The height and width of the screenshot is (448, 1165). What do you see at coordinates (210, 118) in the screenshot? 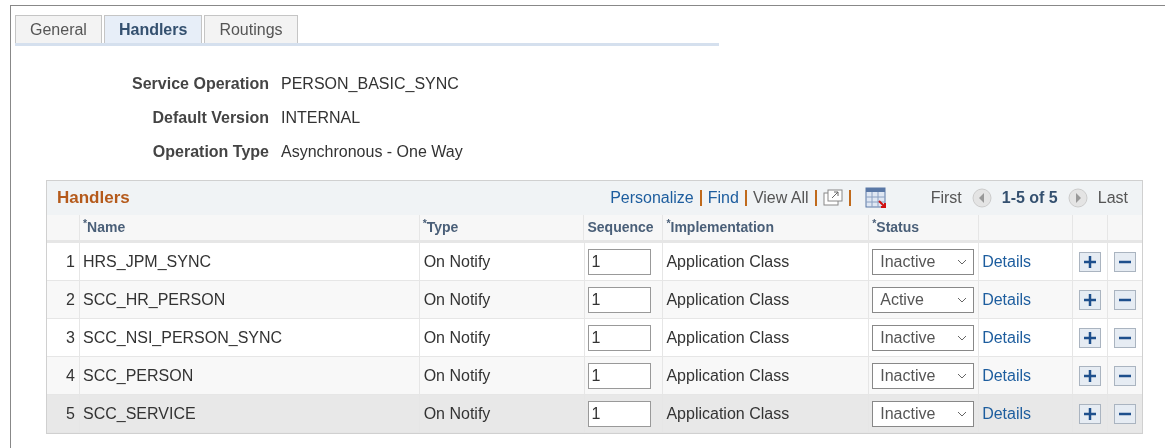
I see `field-label: Default Version` at bounding box center [210, 118].